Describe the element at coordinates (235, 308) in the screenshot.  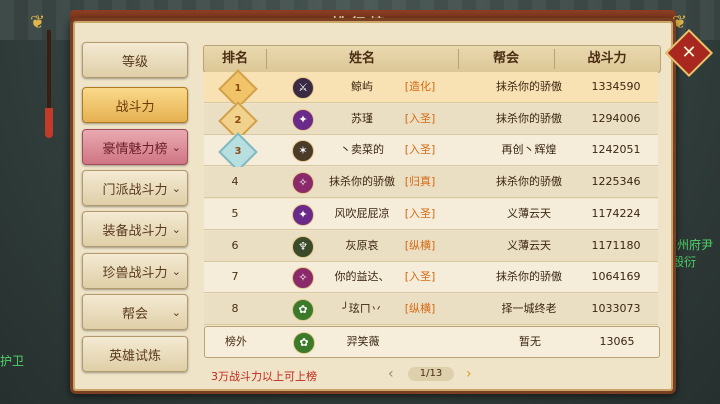
I see `rank-number: 8` at that location.